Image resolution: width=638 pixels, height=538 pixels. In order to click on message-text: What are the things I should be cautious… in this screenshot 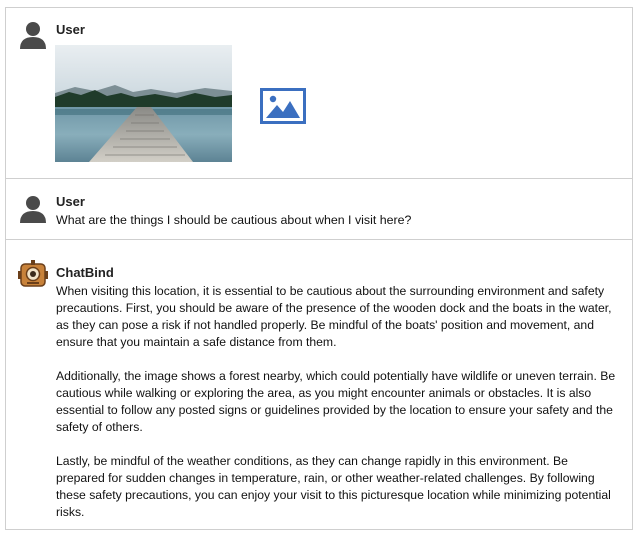, I will do `click(234, 220)`.